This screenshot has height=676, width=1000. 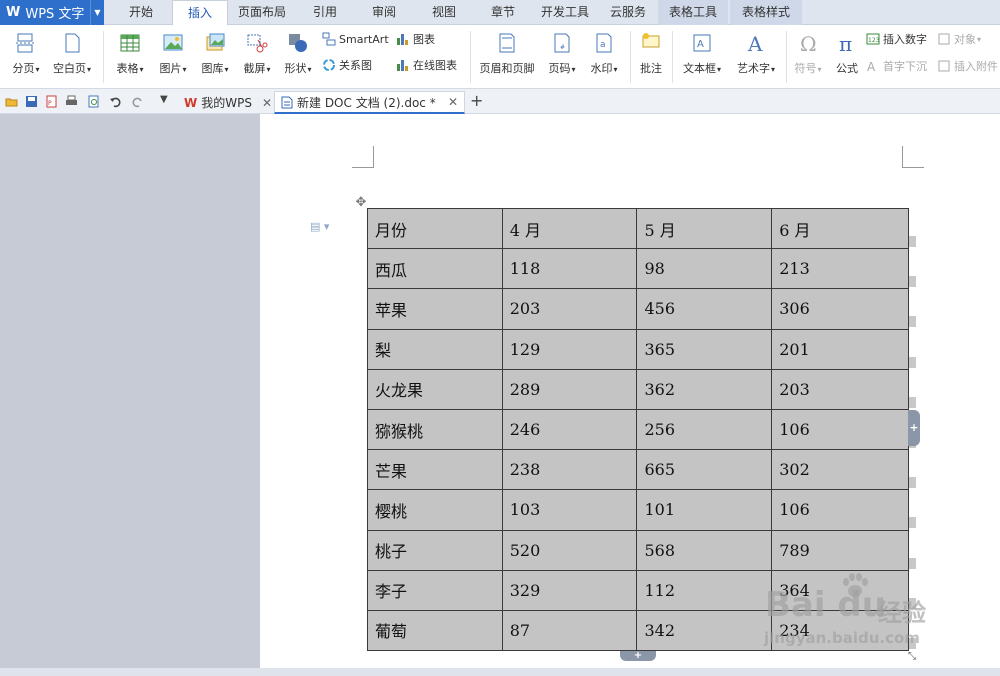 I want to click on table-cell: 129, so click(x=569, y=349).